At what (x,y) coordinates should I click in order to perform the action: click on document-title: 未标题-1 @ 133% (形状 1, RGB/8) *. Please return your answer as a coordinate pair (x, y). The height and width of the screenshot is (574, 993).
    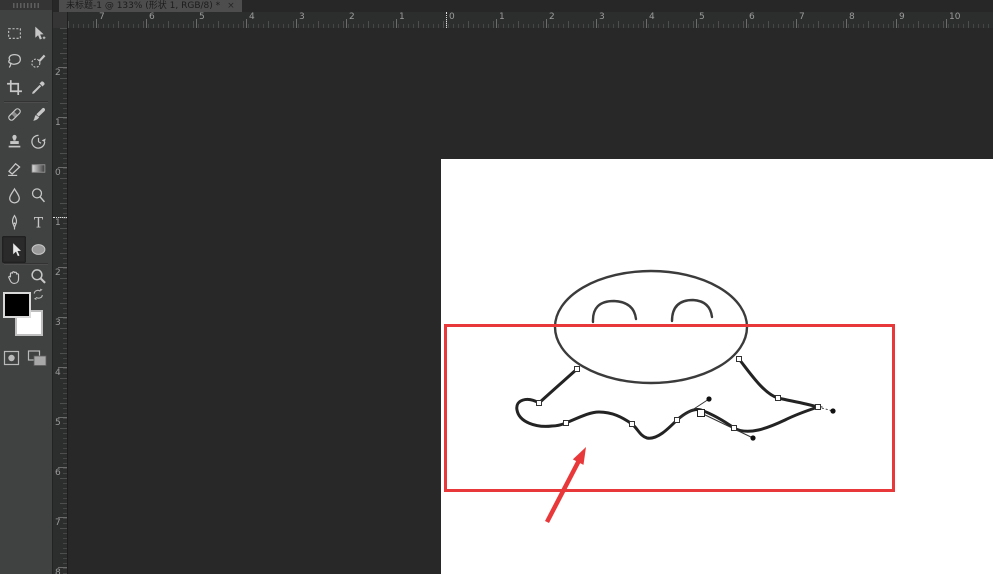
    Looking at the image, I should click on (143, 6).